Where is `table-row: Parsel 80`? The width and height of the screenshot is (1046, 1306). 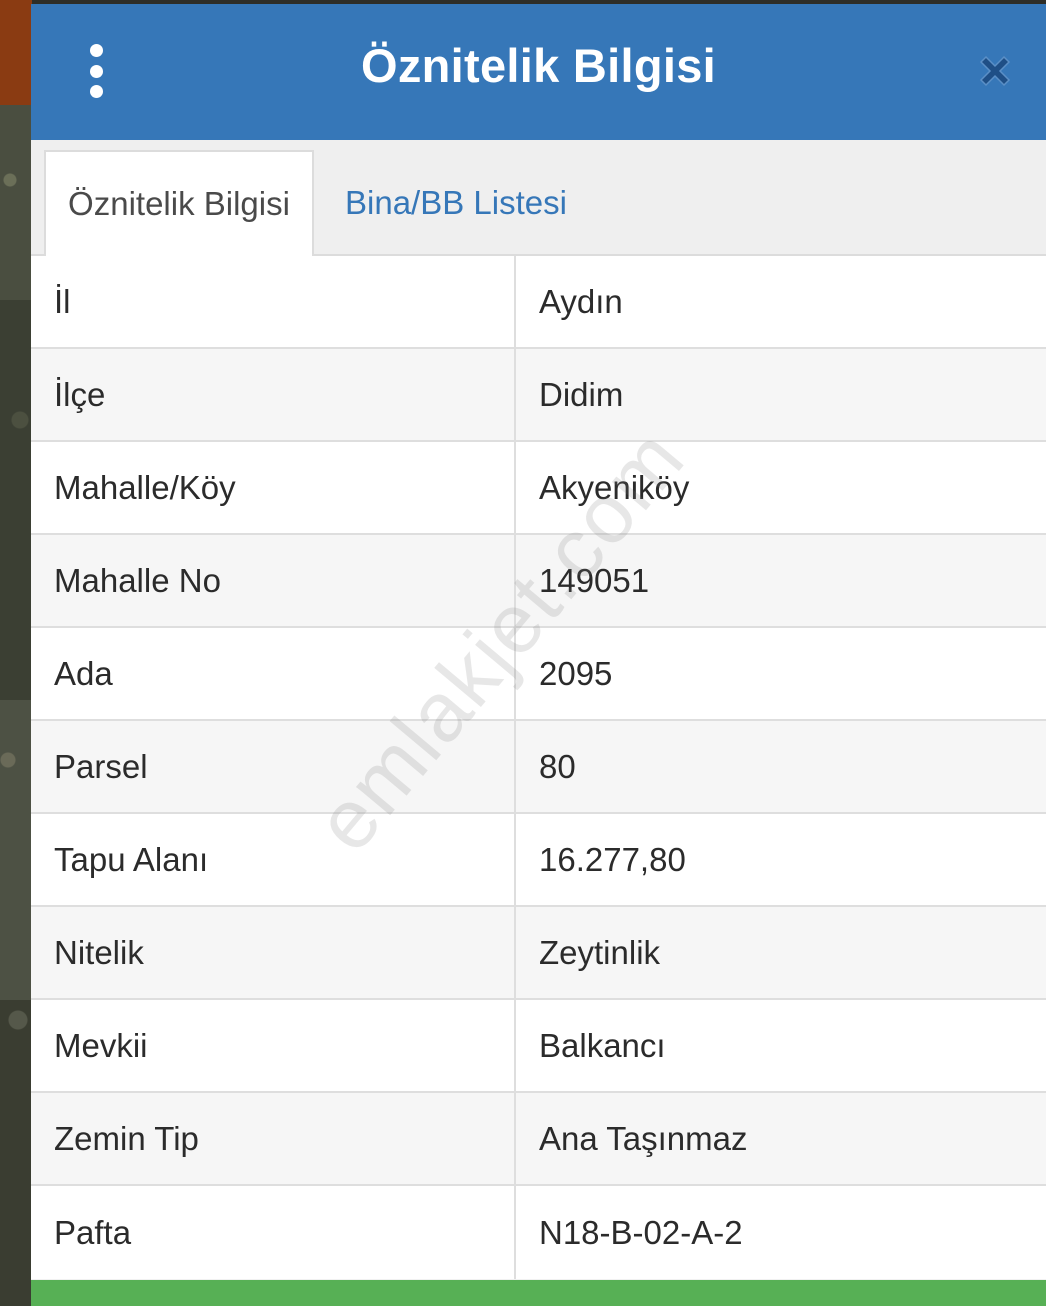 table-row: Parsel 80 is located at coordinates (538, 767).